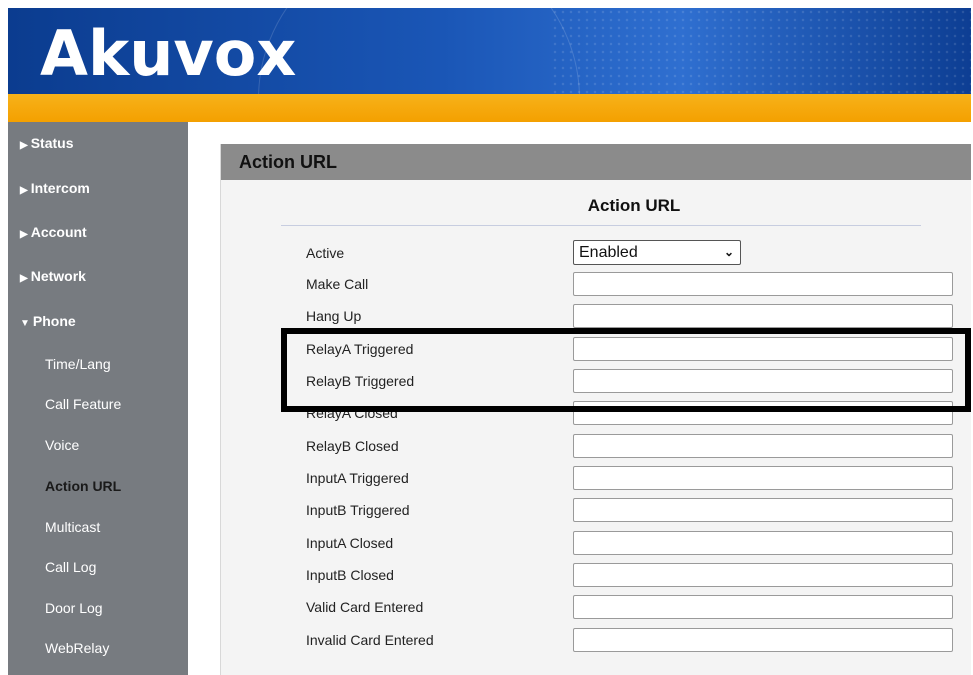 The height and width of the screenshot is (675, 973). What do you see at coordinates (657, 252) in the screenshot?
I see `active-select: Enabled ⌄` at bounding box center [657, 252].